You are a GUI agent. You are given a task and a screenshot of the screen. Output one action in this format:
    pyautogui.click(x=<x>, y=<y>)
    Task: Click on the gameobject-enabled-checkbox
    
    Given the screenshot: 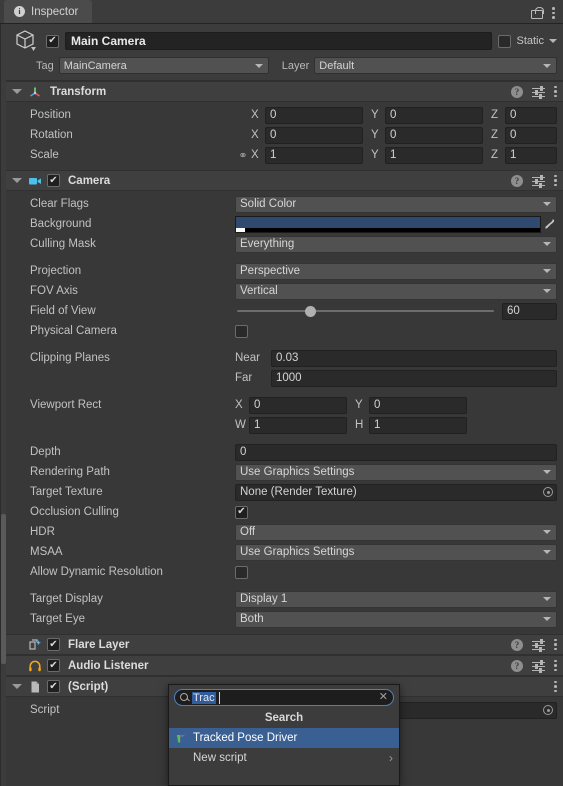 What is the action you would take?
    pyautogui.click(x=52, y=41)
    